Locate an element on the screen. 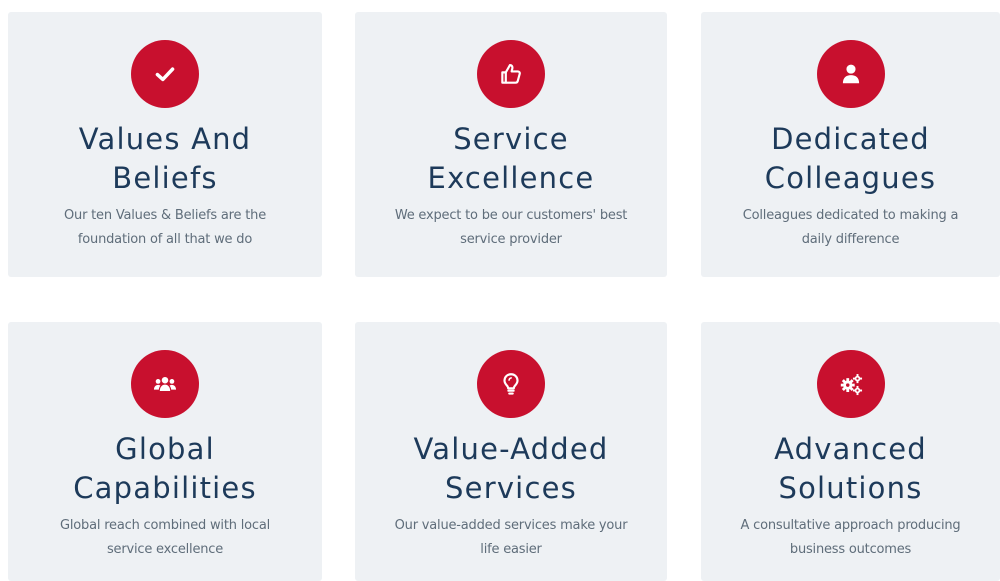 This screenshot has height=581, width=1000. users-group-icon is located at coordinates (165, 384).